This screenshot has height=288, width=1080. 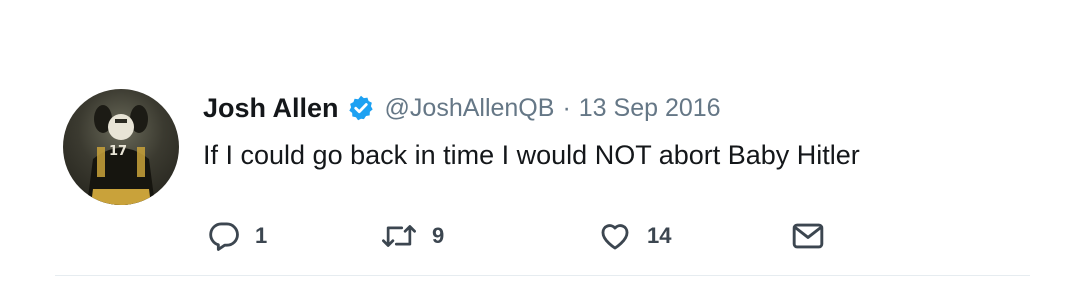 What do you see at coordinates (542, 275) in the screenshot?
I see `tweet-divider` at bounding box center [542, 275].